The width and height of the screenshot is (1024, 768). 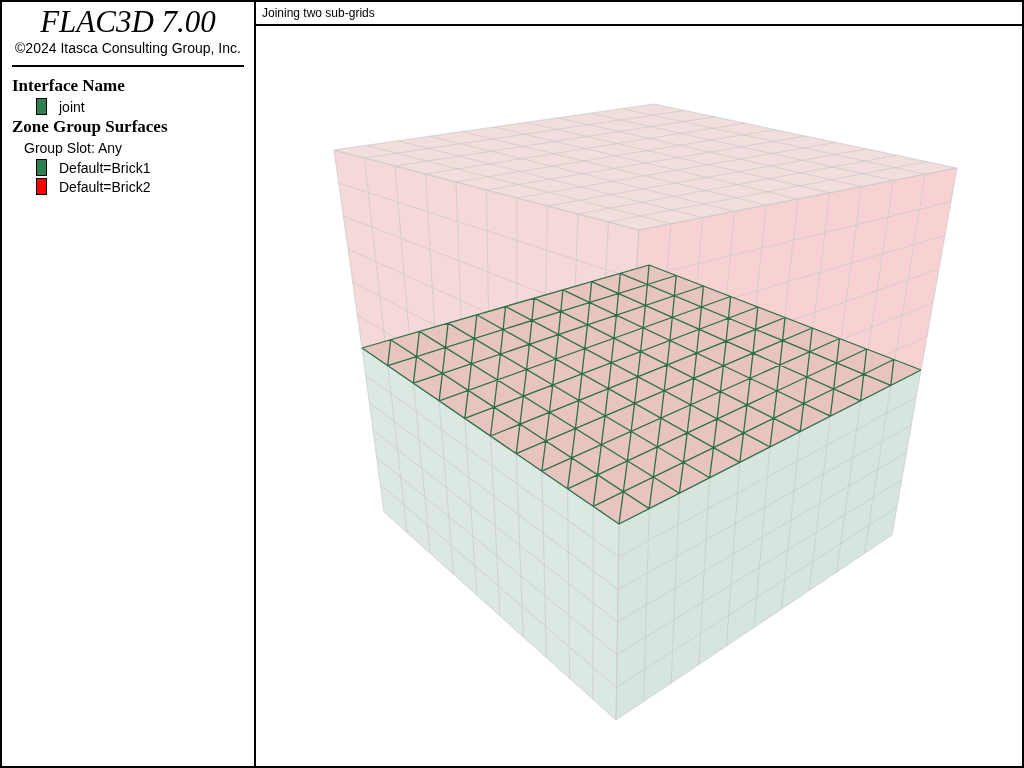 What do you see at coordinates (105, 167) in the screenshot?
I see `legend-label: Default=Brick1` at bounding box center [105, 167].